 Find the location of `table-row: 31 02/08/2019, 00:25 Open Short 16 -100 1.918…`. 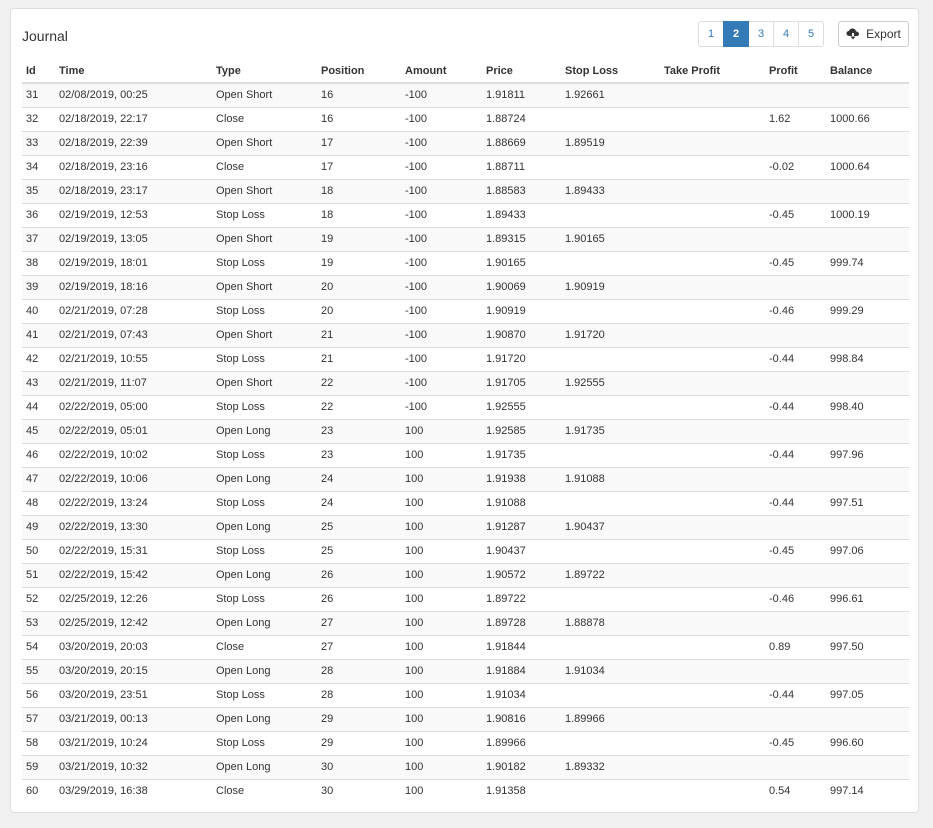

table-row: 31 02/08/2019, 00:25 Open Short 16 -100 1.918… is located at coordinates (465, 94).